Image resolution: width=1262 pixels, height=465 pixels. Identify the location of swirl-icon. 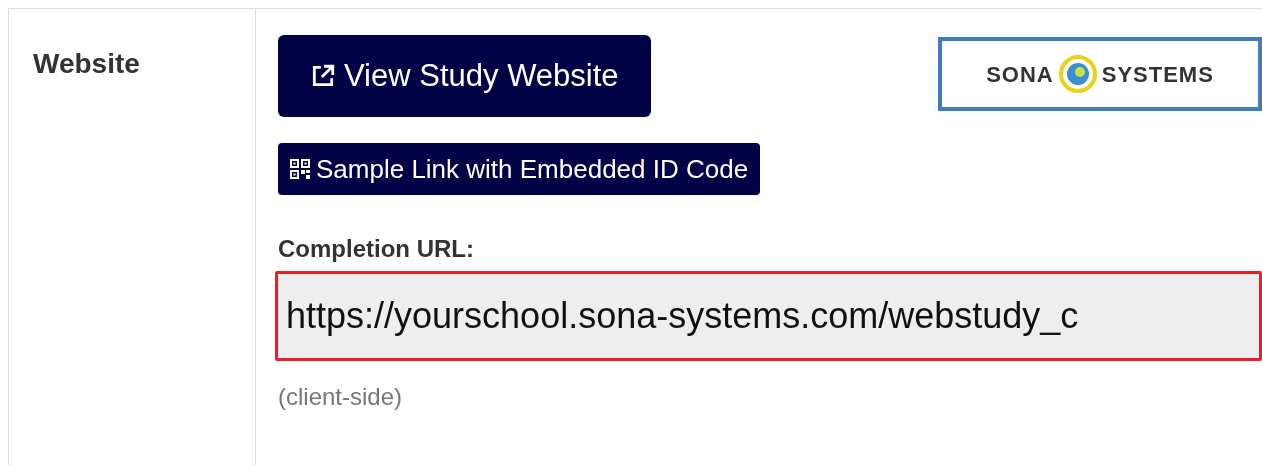
(1077, 74).